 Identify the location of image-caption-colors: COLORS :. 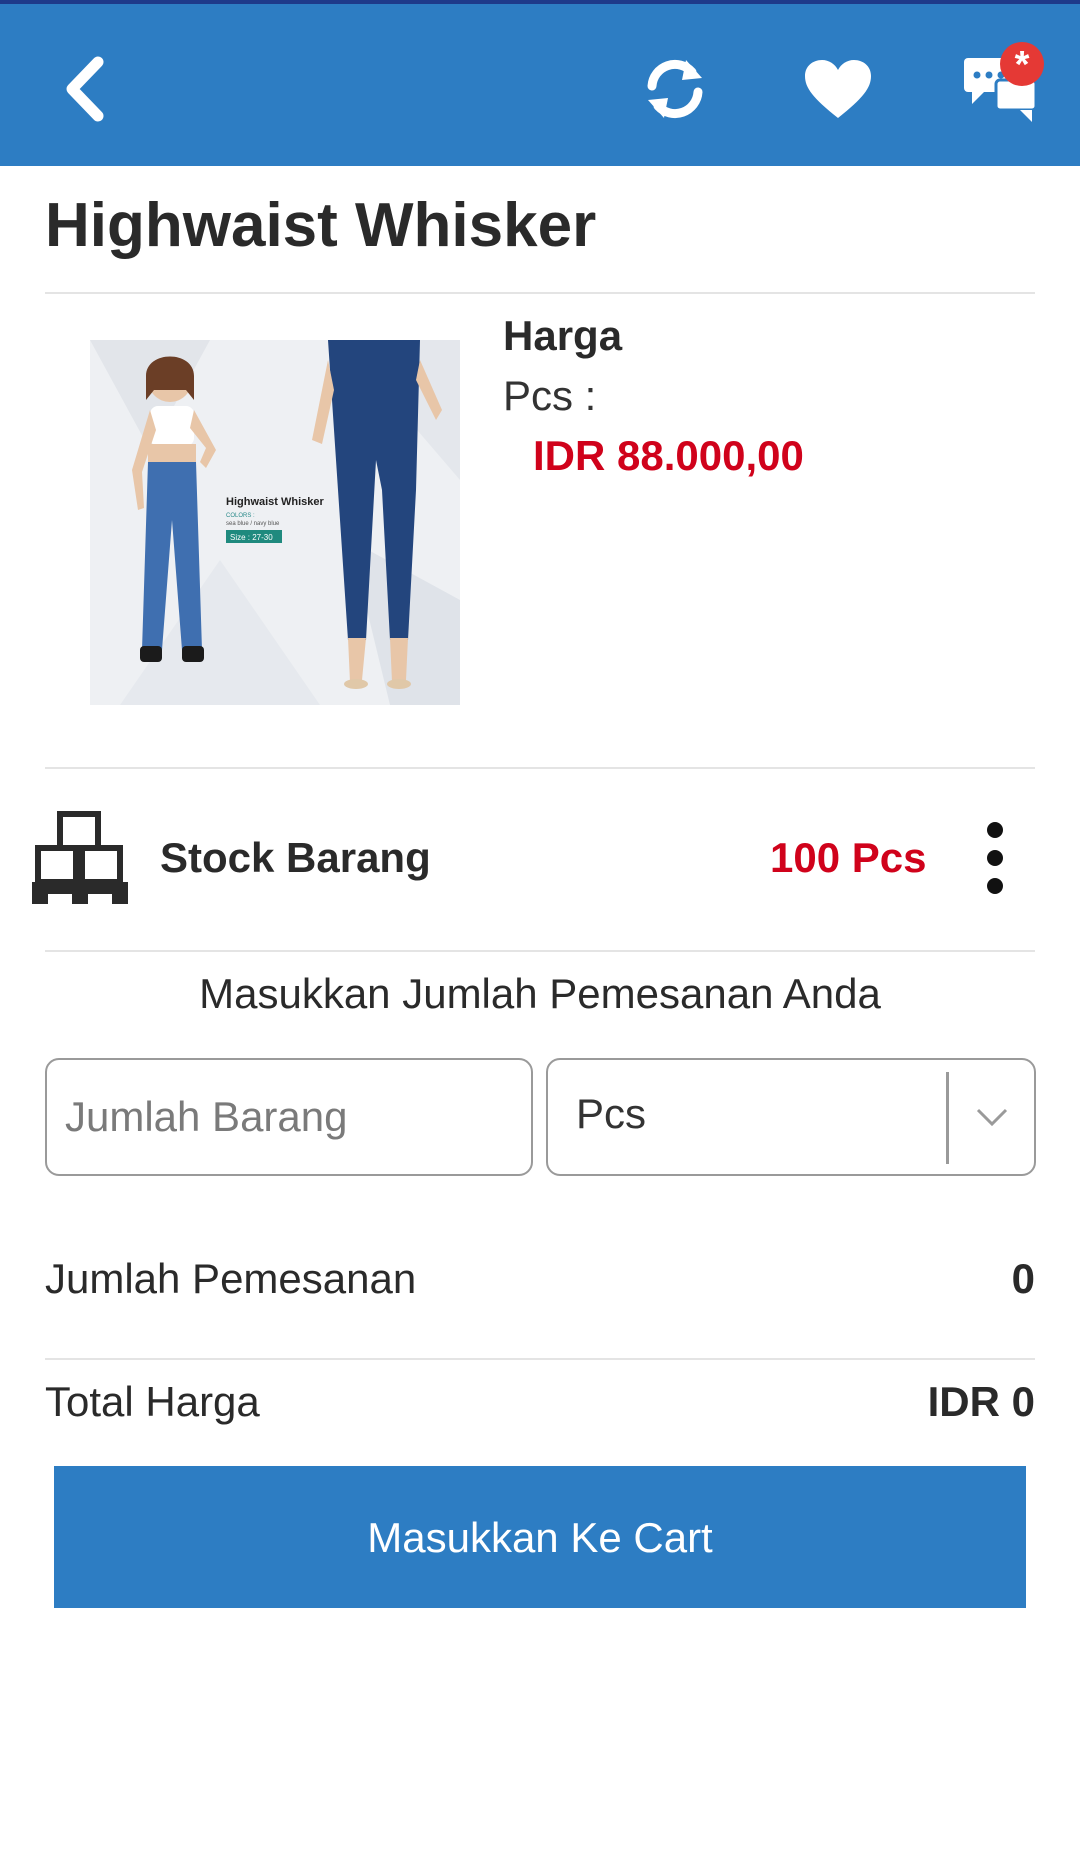
(240, 516).